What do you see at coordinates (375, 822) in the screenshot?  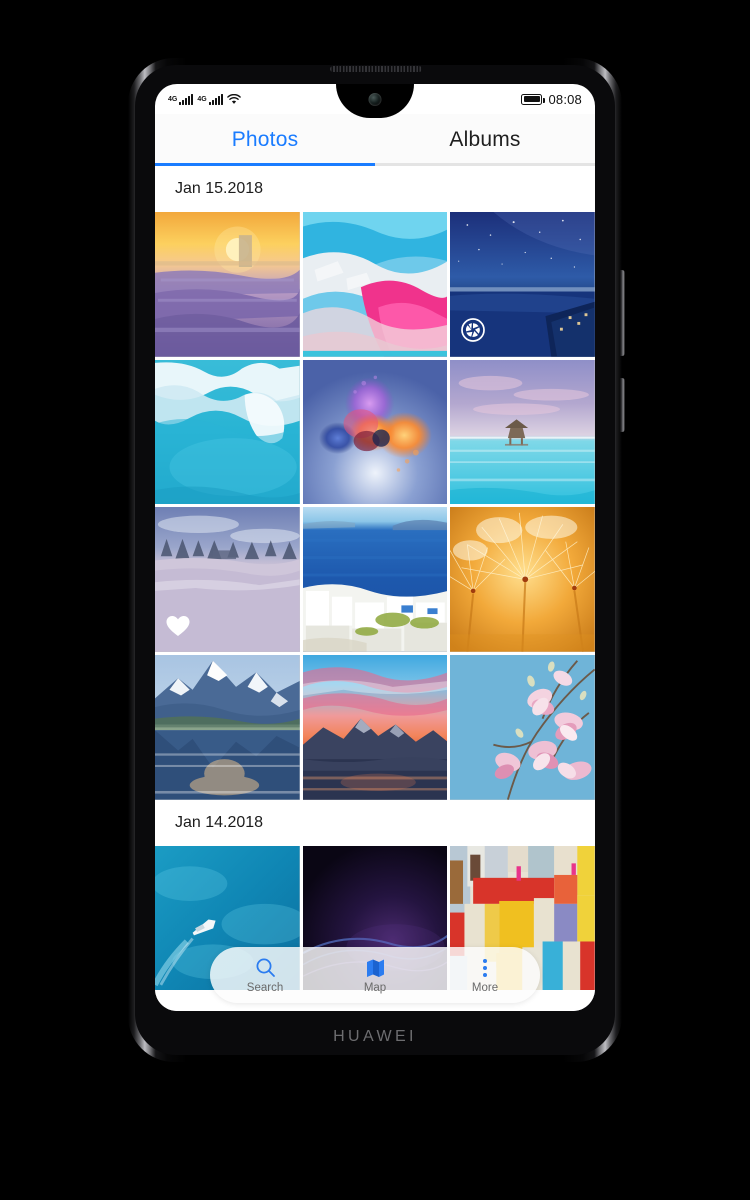 I see `date-header-2: Jan 14.2018` at bounding box center [375, 822].